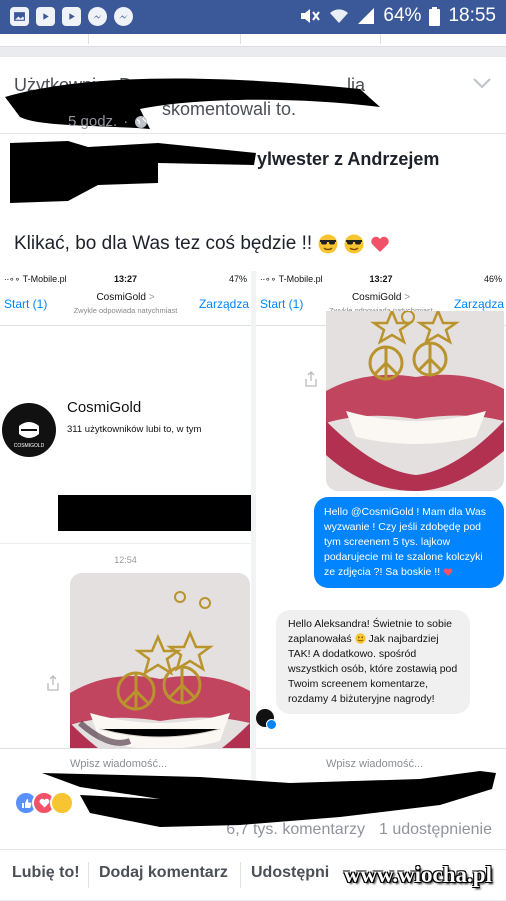  Describe the element at coordinates (295, 830) in the screenshot. I see `comments-count: 6,7 tys. komentarzy` at that location.